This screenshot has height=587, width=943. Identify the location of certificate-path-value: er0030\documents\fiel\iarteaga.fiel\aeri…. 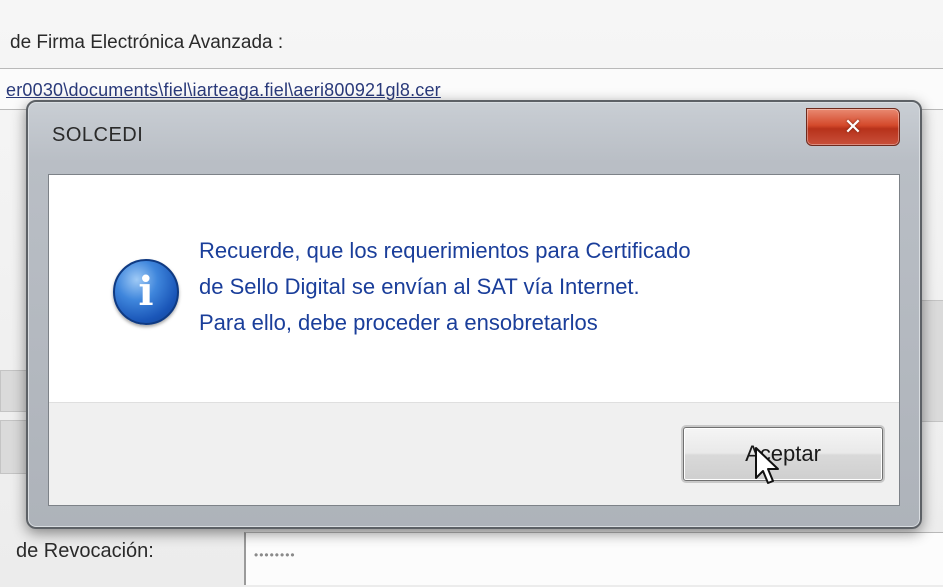
(223, 90).